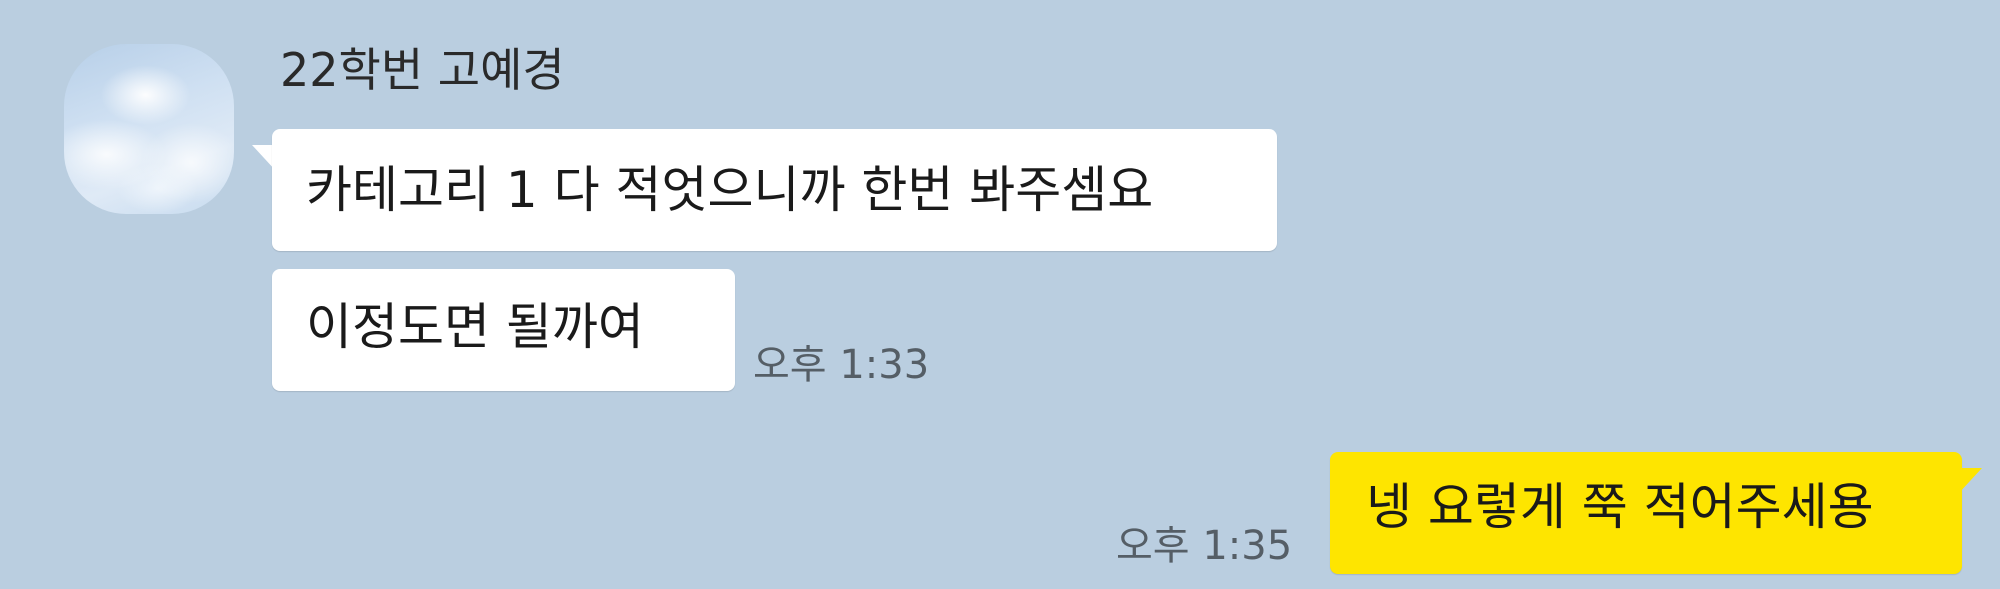 The height and width of the screenshot is (589, 2000). I want to click on message-text: 이정도면 될까여, so click(475, 327).